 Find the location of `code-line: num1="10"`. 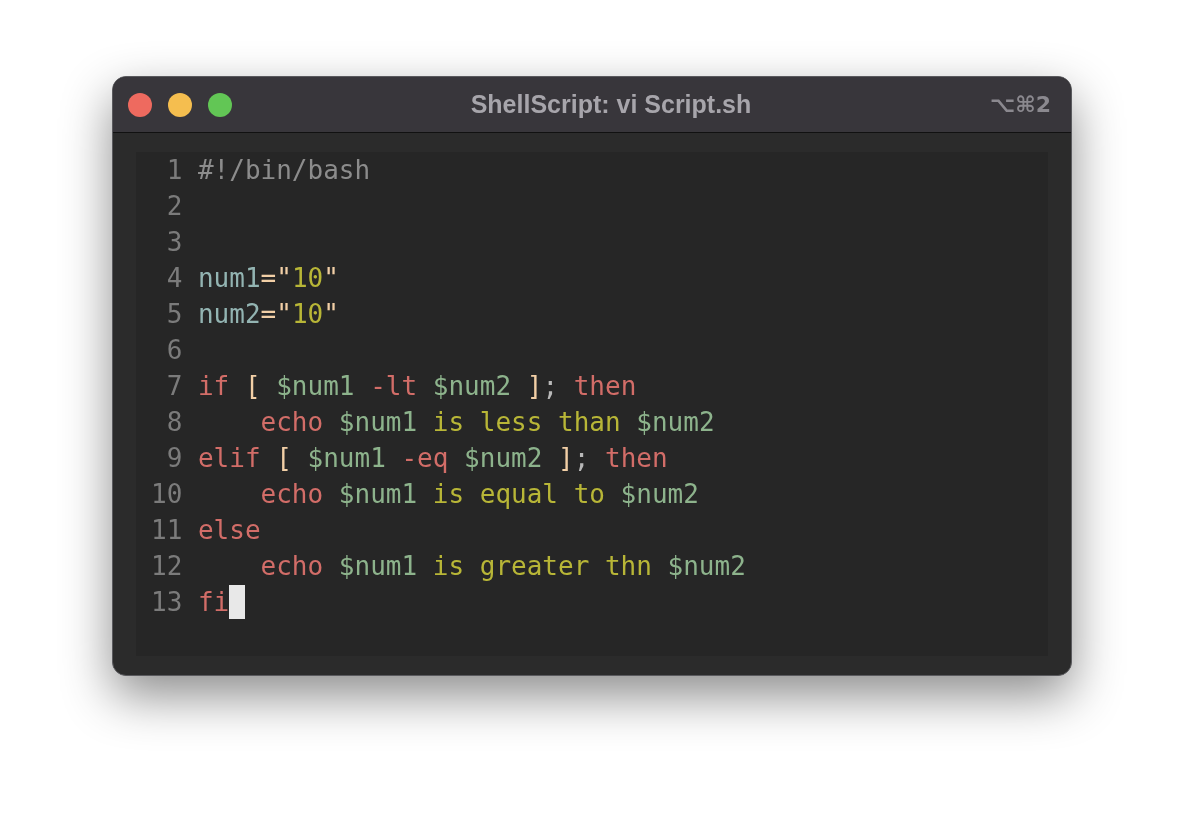

code-line: num1="10" is located at coordinates (268, 278).